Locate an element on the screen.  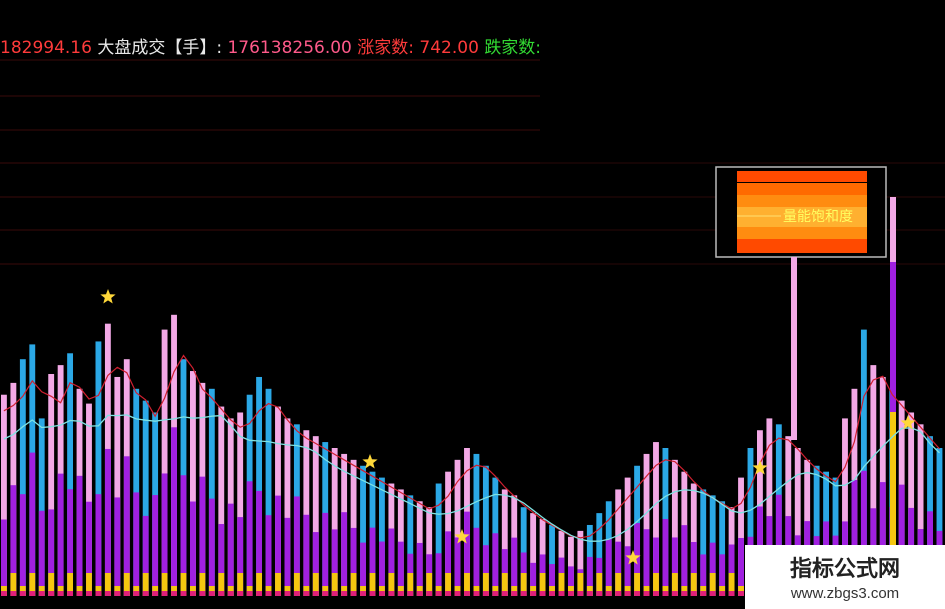
watermark: 指标公式网 www.zbgs3.com is located at coordinates (845, 577).